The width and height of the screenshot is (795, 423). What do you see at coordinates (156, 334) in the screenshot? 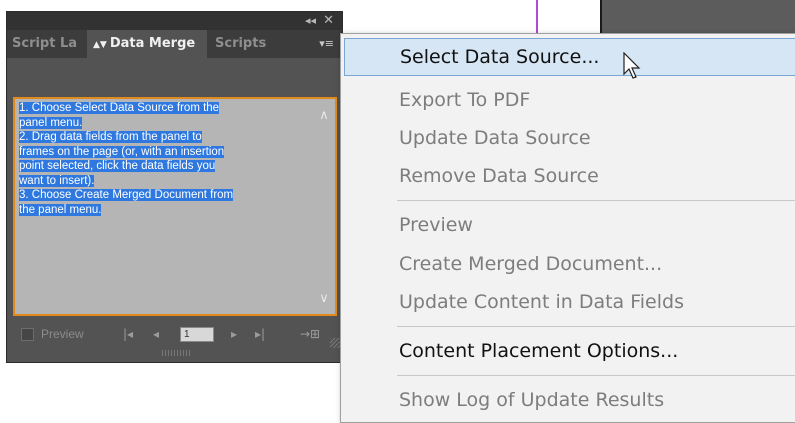
I see `previous-record-icon: ◂` at bounding box center [156, 334].